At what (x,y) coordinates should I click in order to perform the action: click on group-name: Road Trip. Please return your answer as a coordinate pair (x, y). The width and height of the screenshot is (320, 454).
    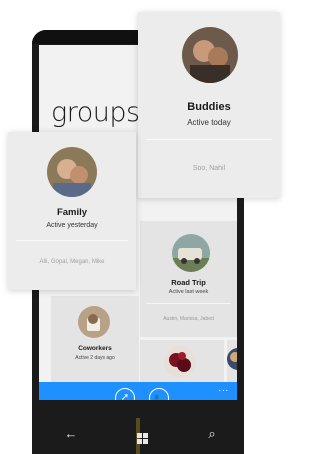
    Looking at the image, I should click on (188, 282).